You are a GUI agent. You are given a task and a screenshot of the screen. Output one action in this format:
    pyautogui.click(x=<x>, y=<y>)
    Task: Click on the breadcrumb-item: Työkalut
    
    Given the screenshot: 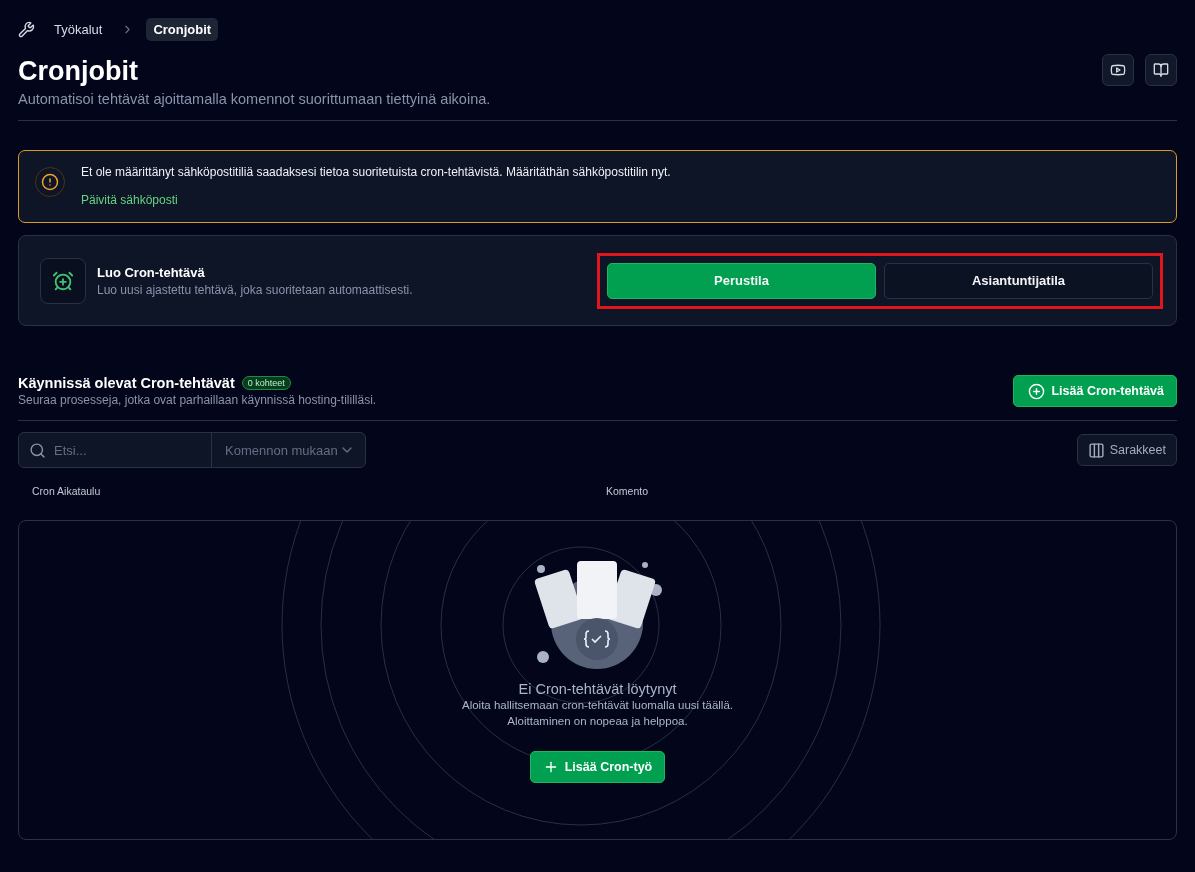 What is the action you would take?
    pyautogui.click(x=78, y=29)
    